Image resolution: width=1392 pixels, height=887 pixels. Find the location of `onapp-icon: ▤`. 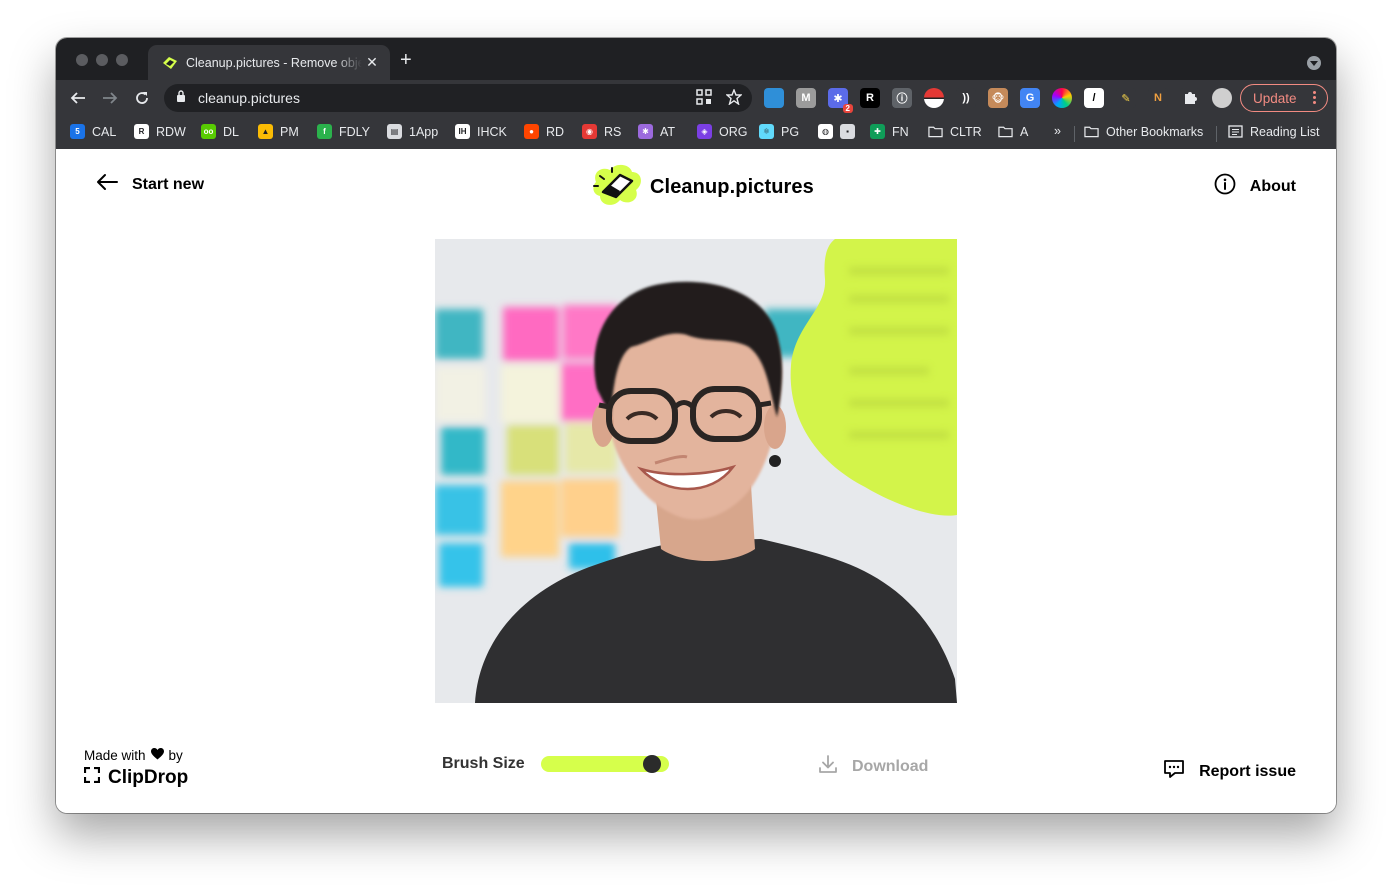

onapp-icon: ▤ is located at coordinates (394, 131).